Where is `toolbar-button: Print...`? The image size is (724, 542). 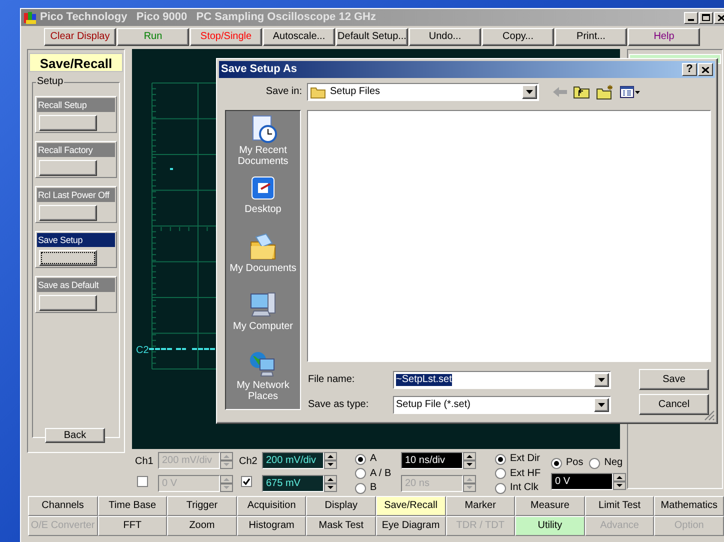
toolbar-button: Print... is located at coordinates (591, 37).